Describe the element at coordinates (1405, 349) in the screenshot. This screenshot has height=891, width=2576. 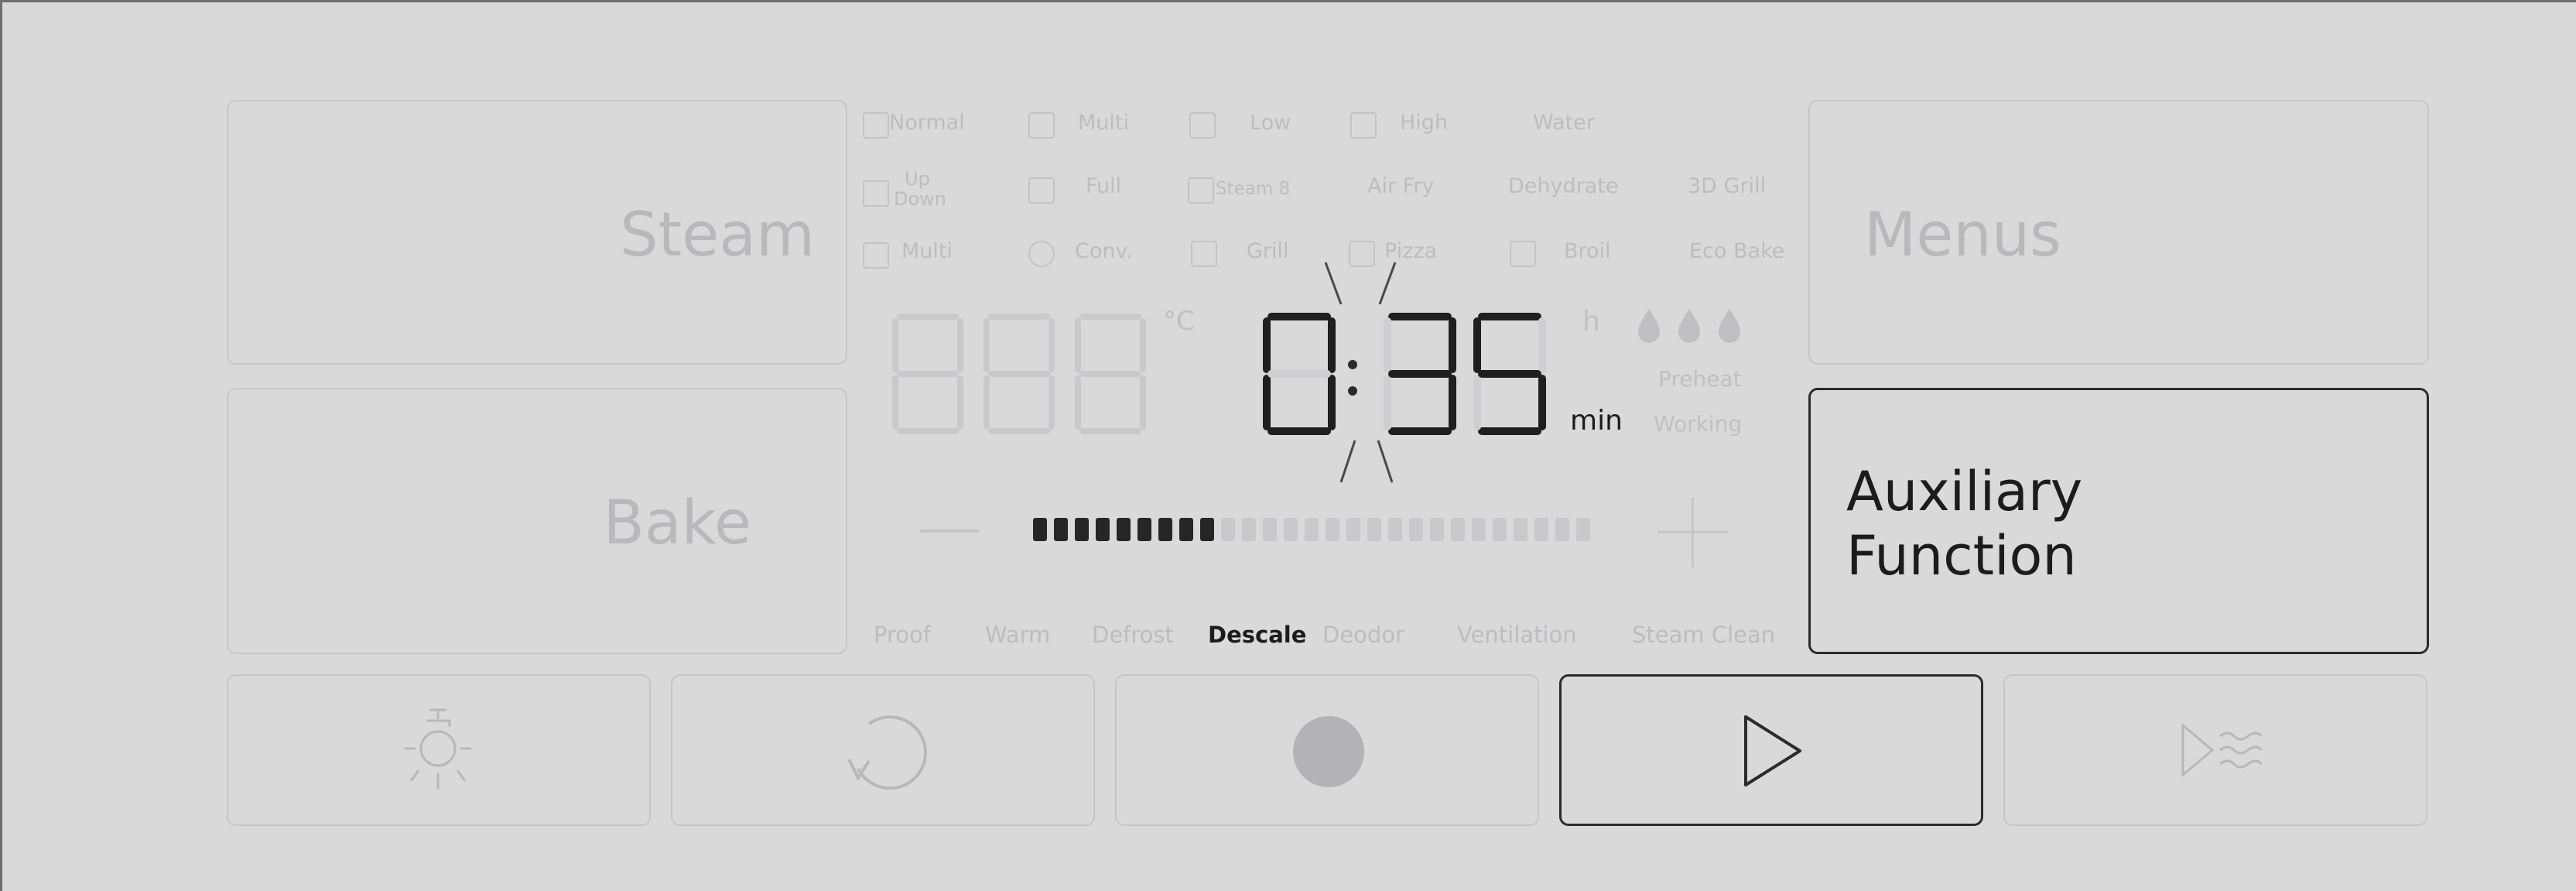
I see `time-display` at that location.